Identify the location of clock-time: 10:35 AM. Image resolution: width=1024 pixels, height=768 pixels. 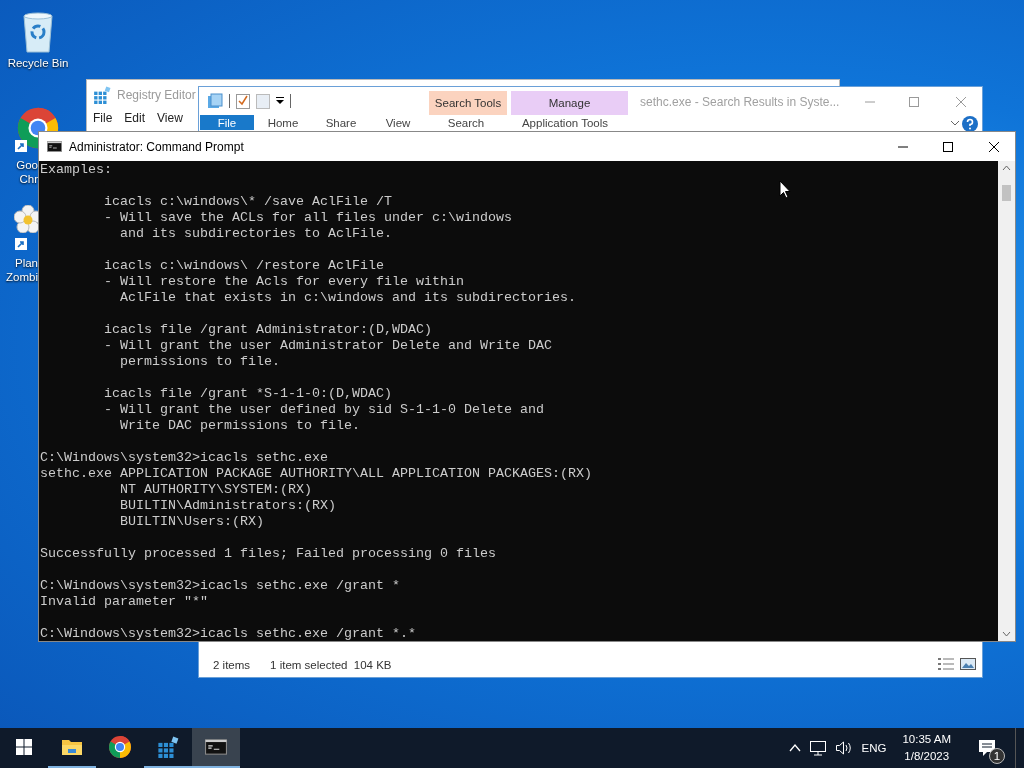
(926, 739).